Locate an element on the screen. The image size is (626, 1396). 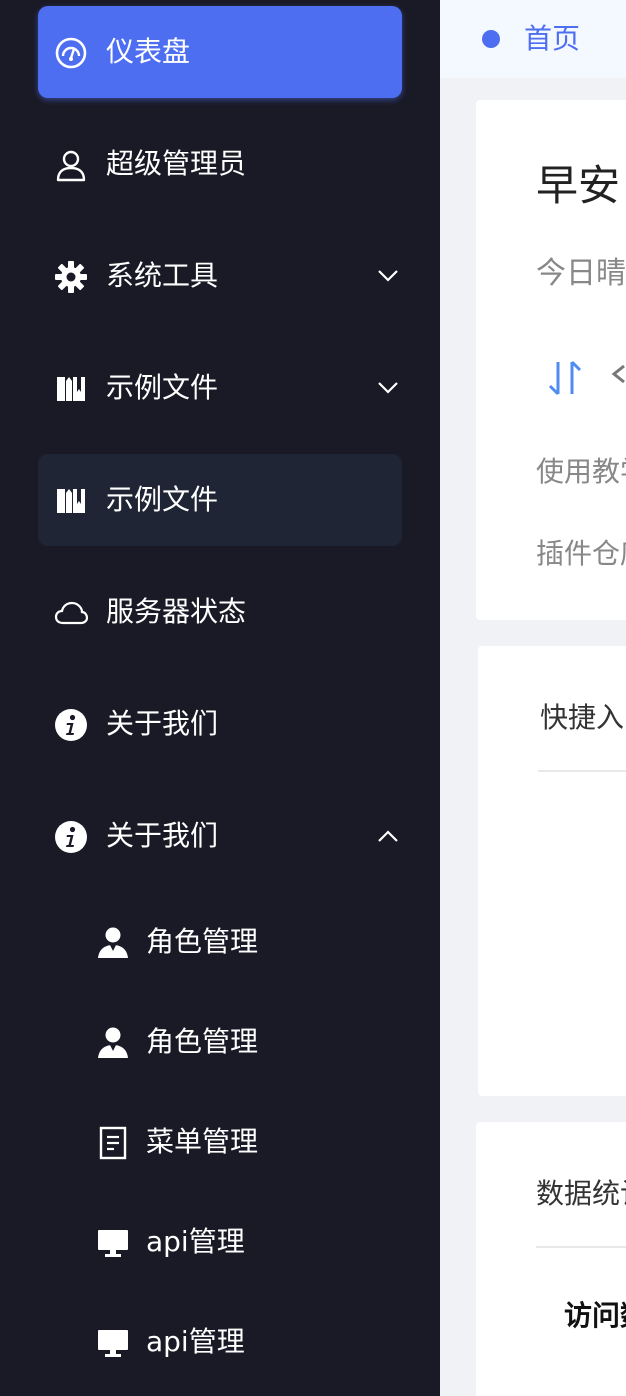
stats-card-title: 数据统计 is located at coordinates (581, 1193).